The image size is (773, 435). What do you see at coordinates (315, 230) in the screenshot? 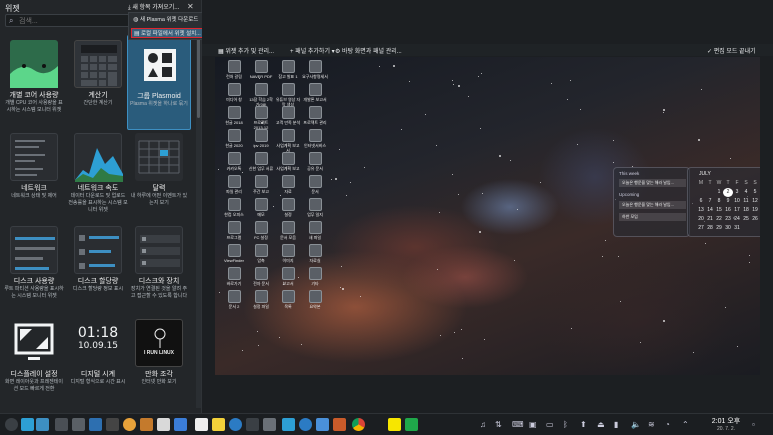
I see `desktop-icon: 새 파일` at bounding box center [315, 230].